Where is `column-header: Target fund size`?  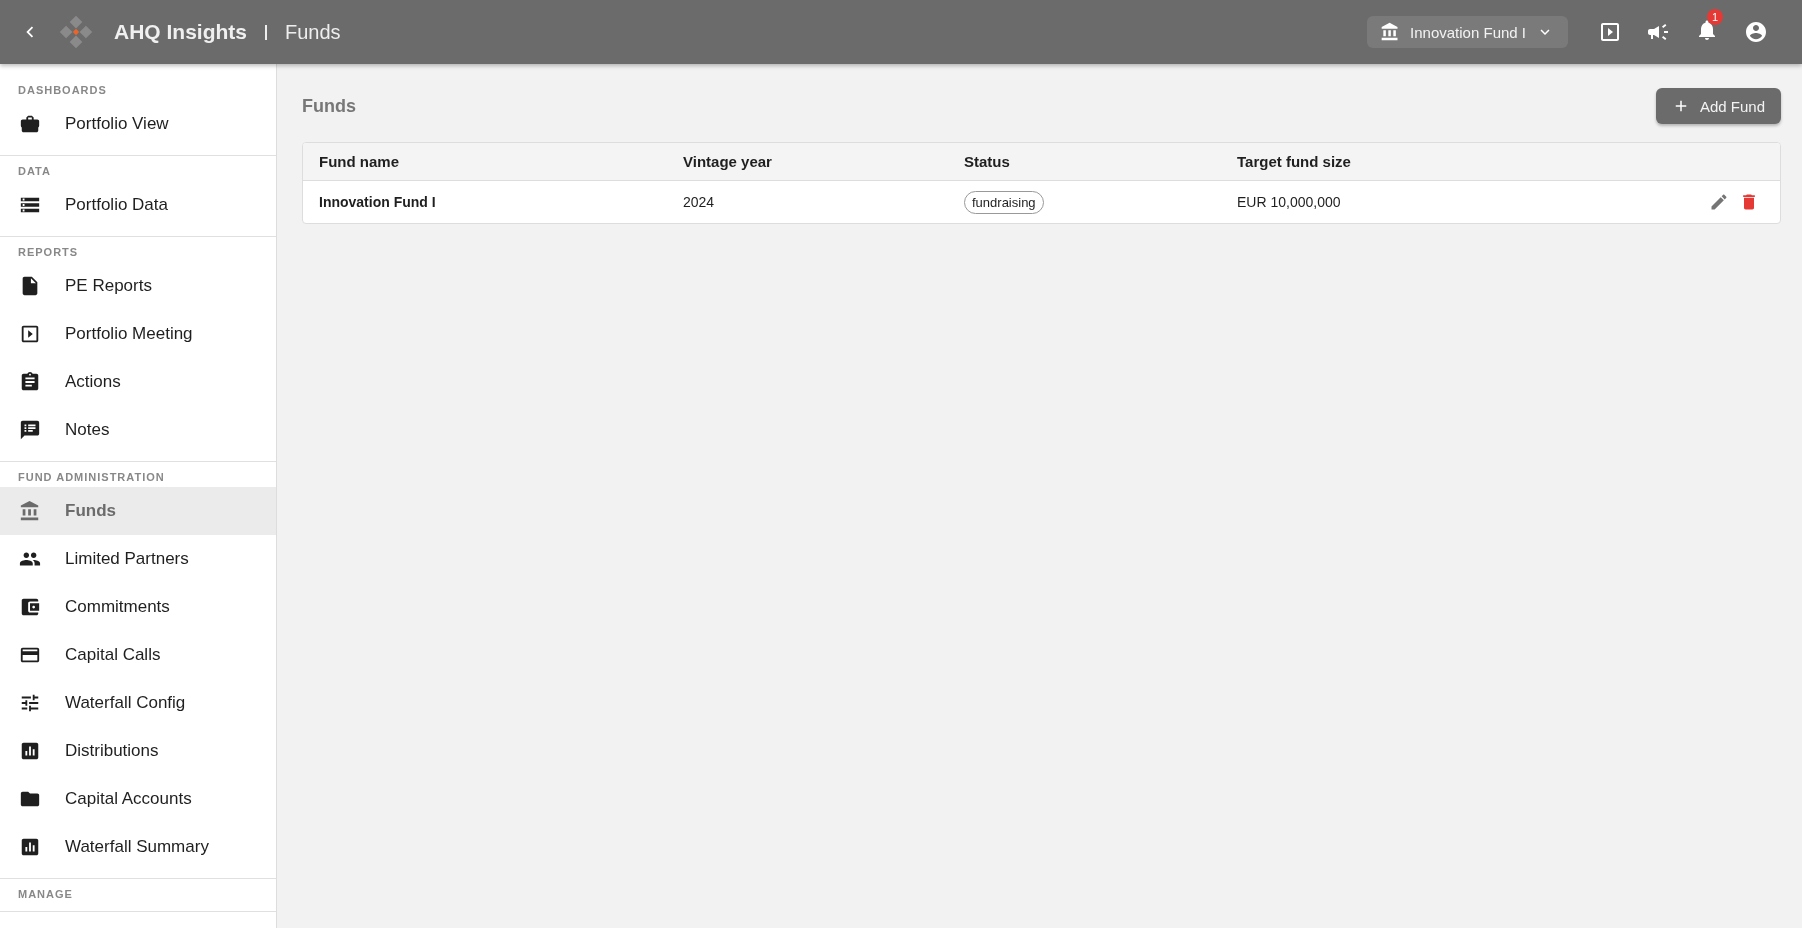
column-header: Target fund size is located at coordinates (1294, 161).